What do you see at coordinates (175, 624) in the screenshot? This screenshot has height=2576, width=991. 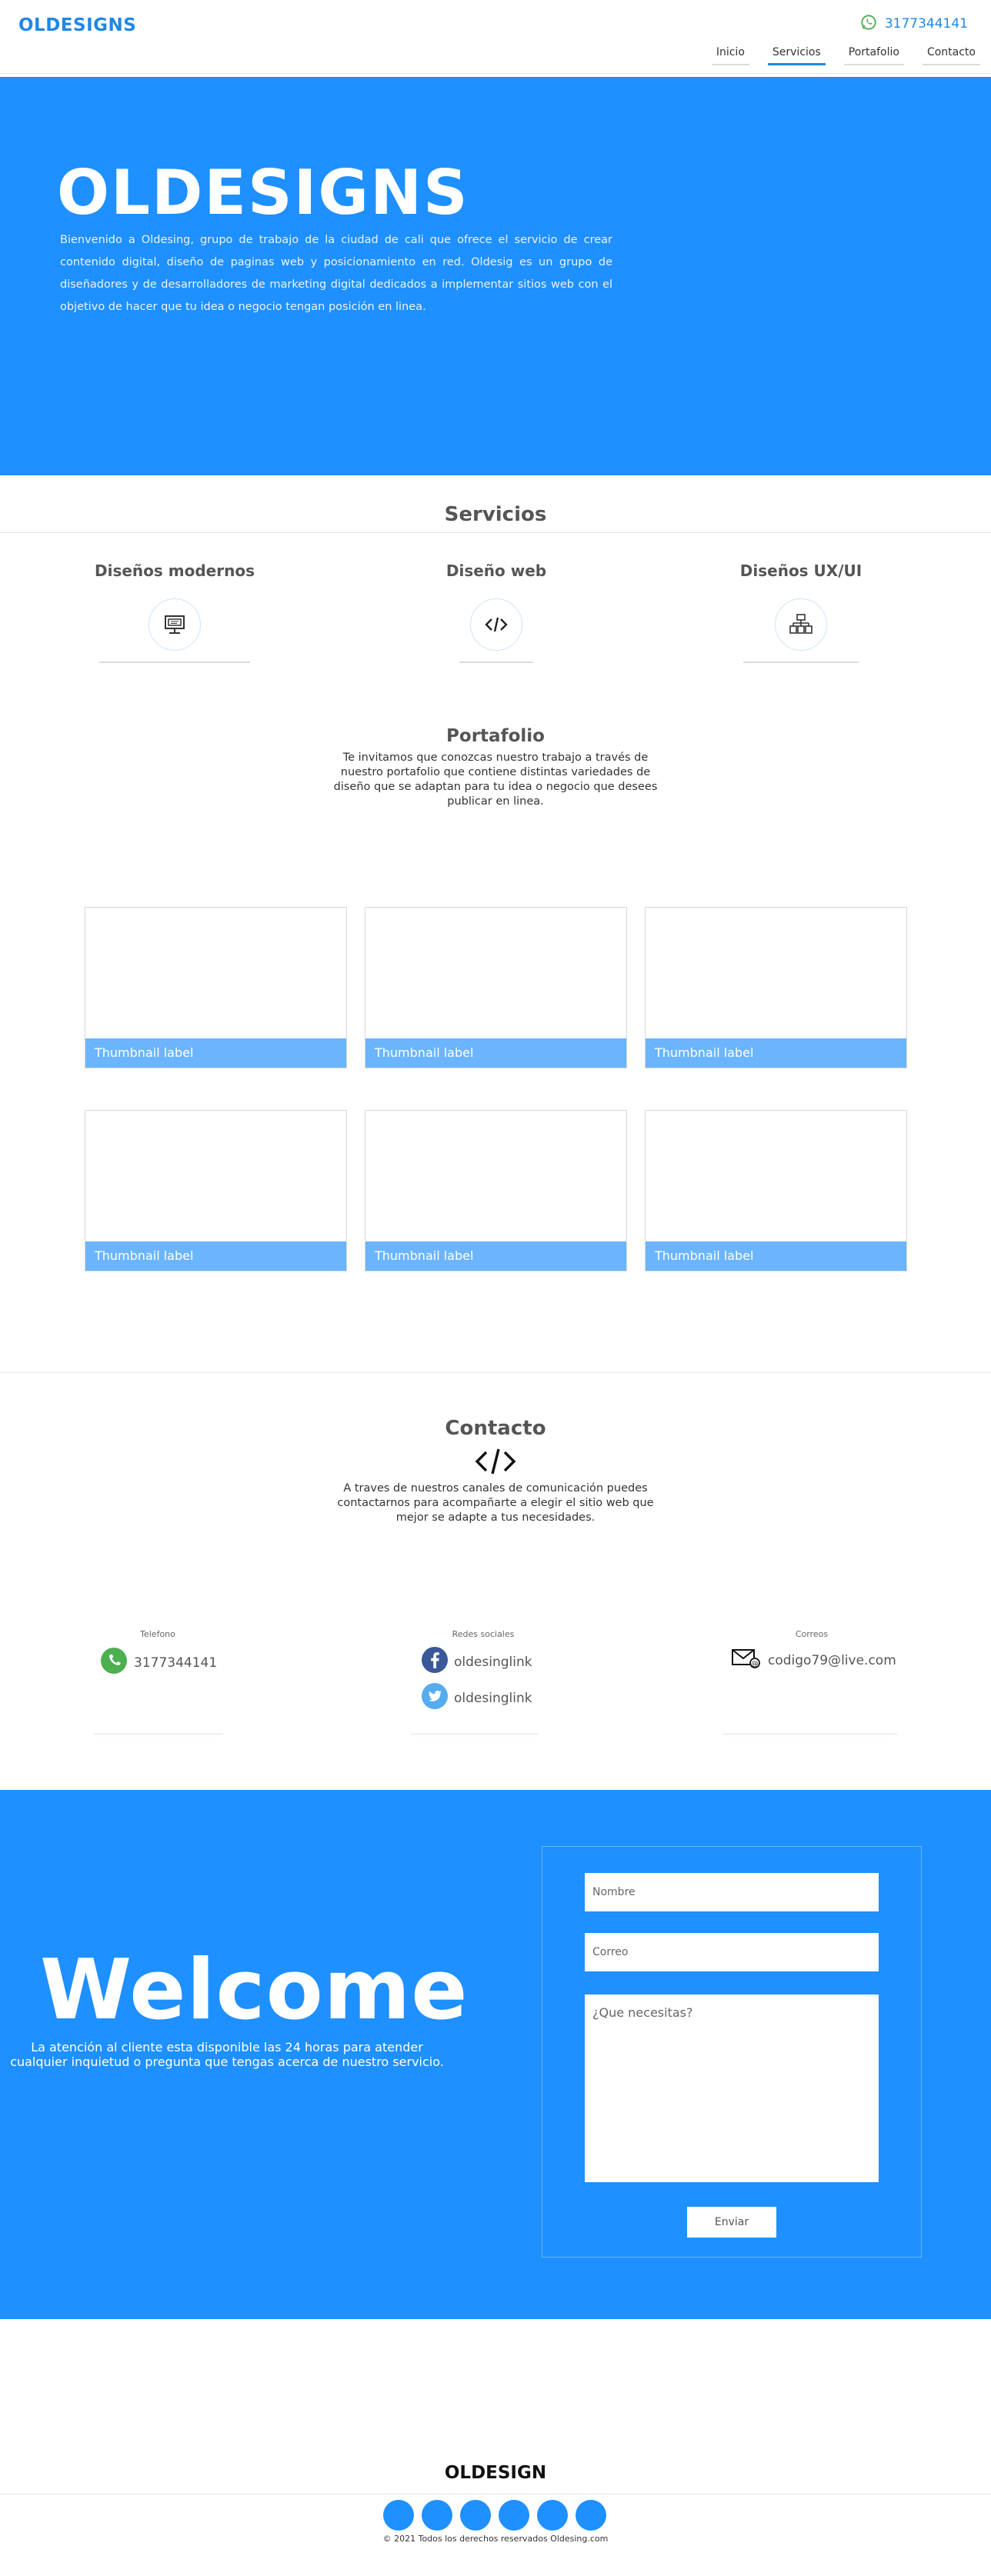 I see `monitor-icon` at bounding box center [175, 624].